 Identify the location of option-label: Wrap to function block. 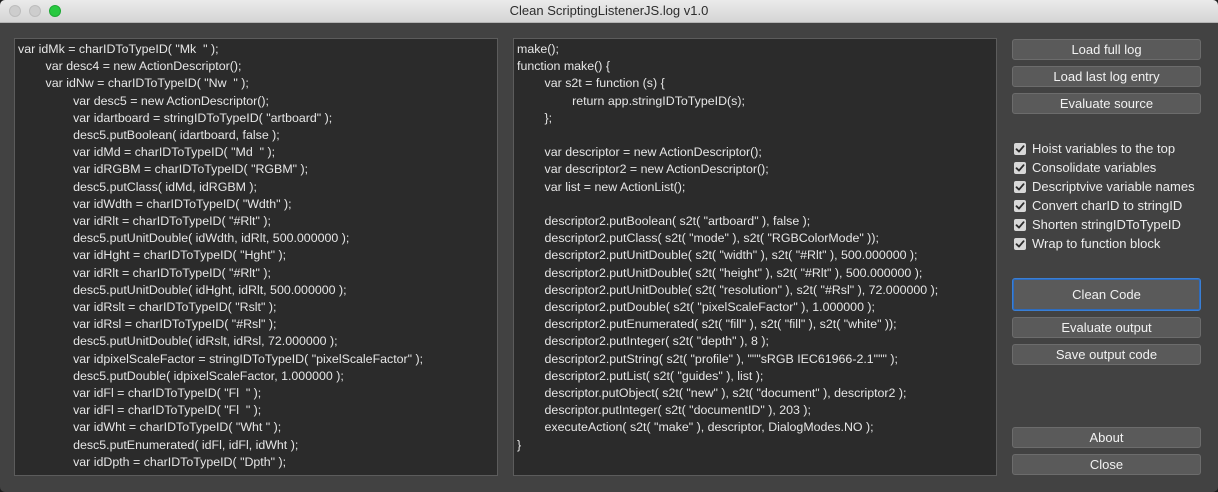
(1096, 243).